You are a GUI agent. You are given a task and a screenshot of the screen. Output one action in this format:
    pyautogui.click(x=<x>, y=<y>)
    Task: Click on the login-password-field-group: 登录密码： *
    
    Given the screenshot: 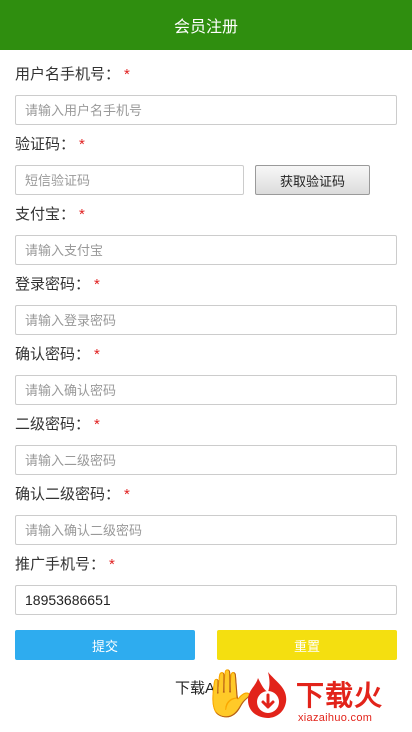 What is the action you would take?
    pyautogui.click(x=206, y=305)
    